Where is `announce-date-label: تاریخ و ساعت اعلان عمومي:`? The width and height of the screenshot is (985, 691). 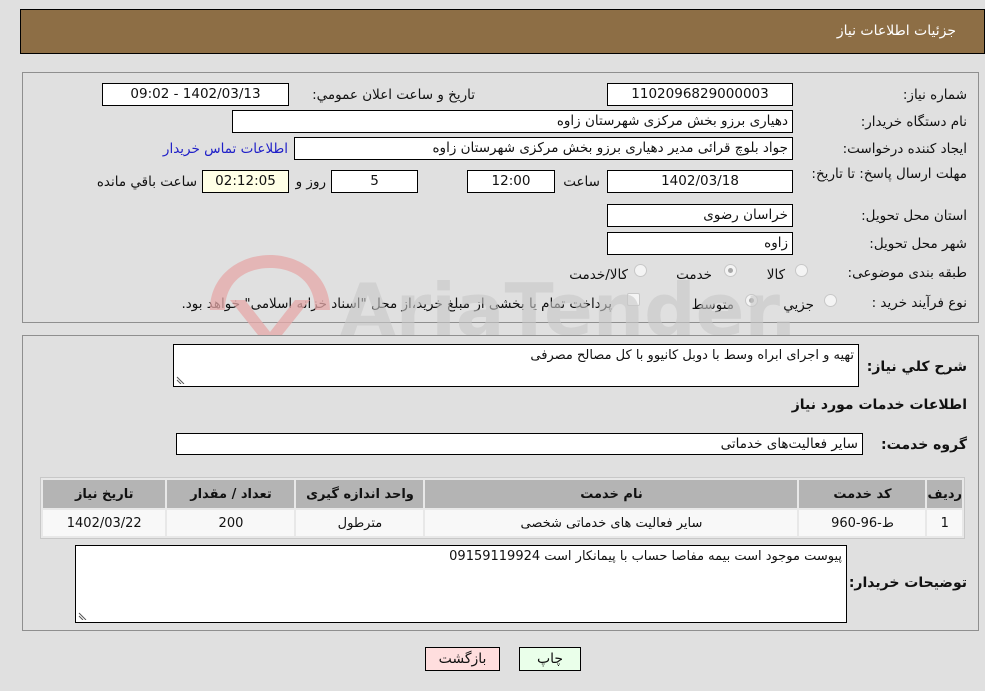 announce-date-label: تاریخ و ساعت اعلان عمومي: is located at coordinates (393, 95).